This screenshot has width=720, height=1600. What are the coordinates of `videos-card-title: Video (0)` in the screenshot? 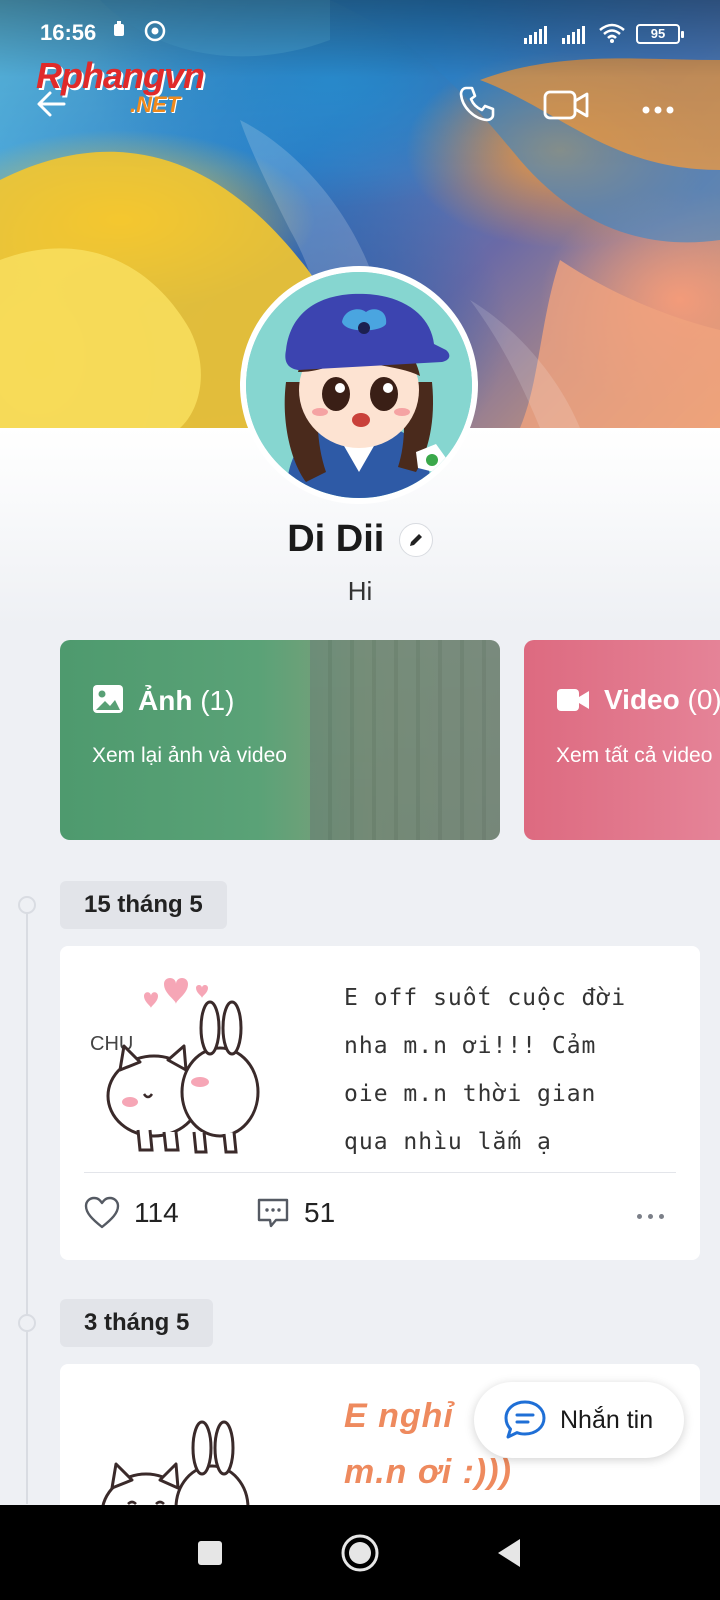 It's located at (638, 700).